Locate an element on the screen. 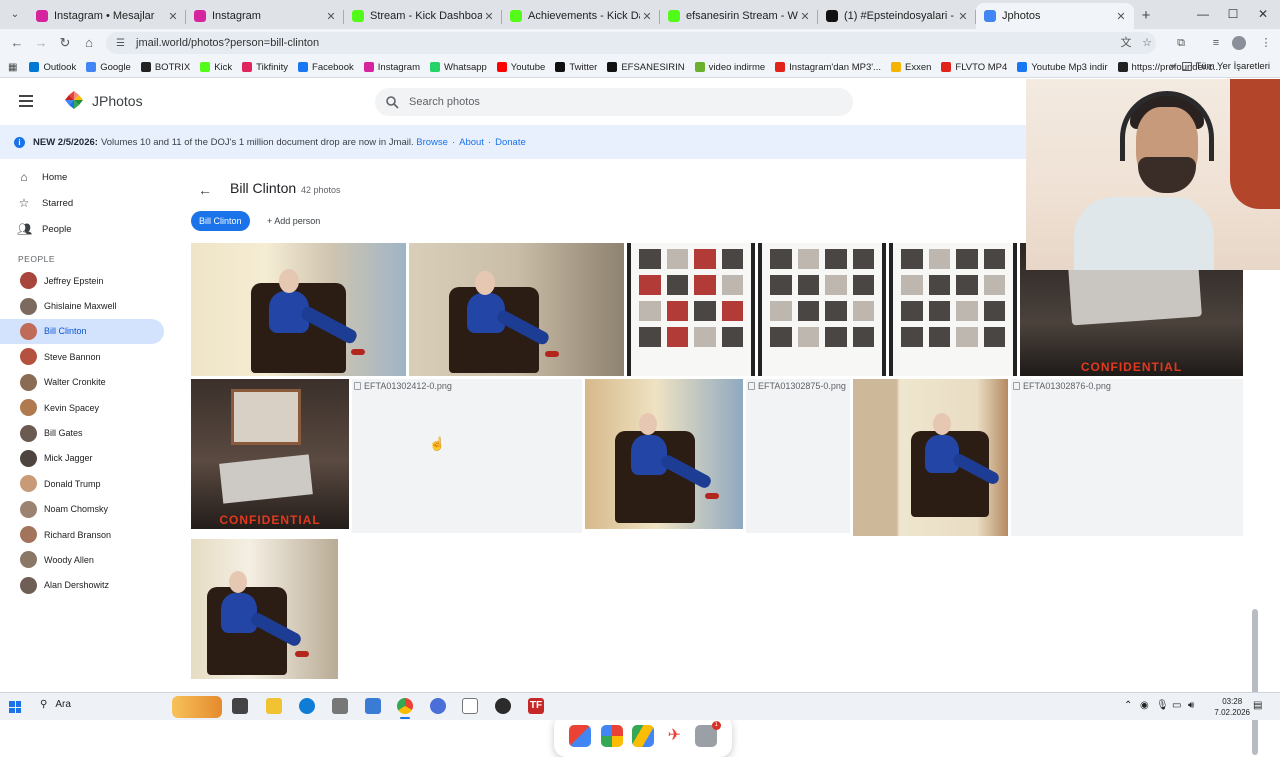 The width and height of the screenshot is (1280, 757). taskbar-clock: 03:28 7.02.2026 is located at coordinates (1232, 707).